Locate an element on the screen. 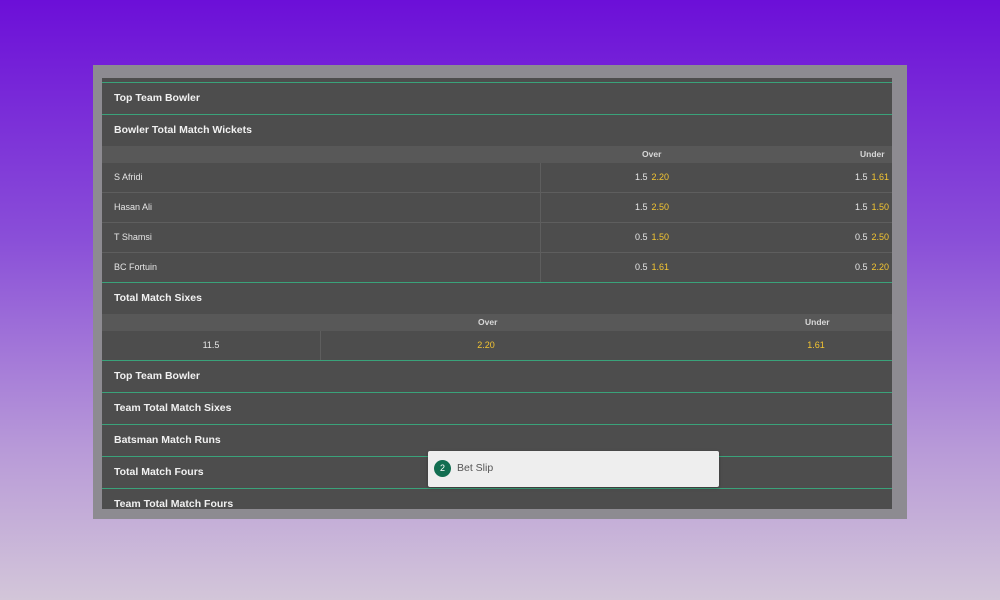  sixes-line: 11.5 is located at coordinates (211, 345).